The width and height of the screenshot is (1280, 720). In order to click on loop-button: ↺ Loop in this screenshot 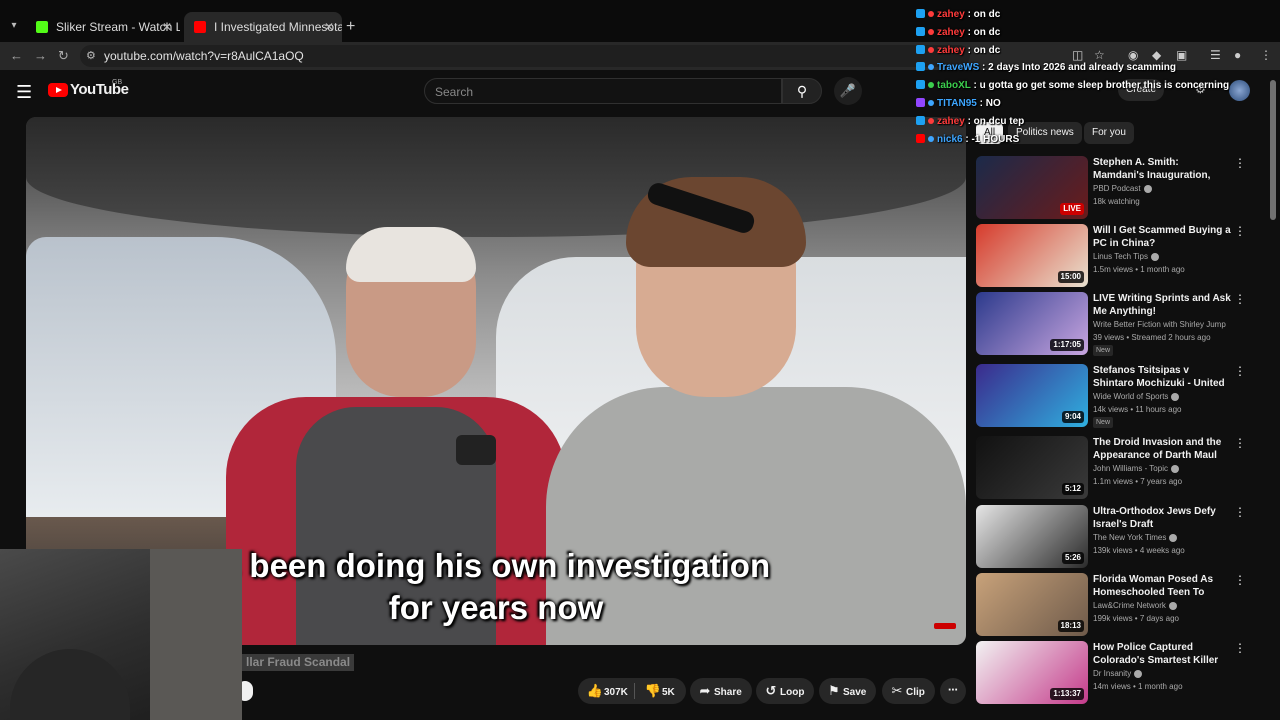, I will do `click(785, 691)`.